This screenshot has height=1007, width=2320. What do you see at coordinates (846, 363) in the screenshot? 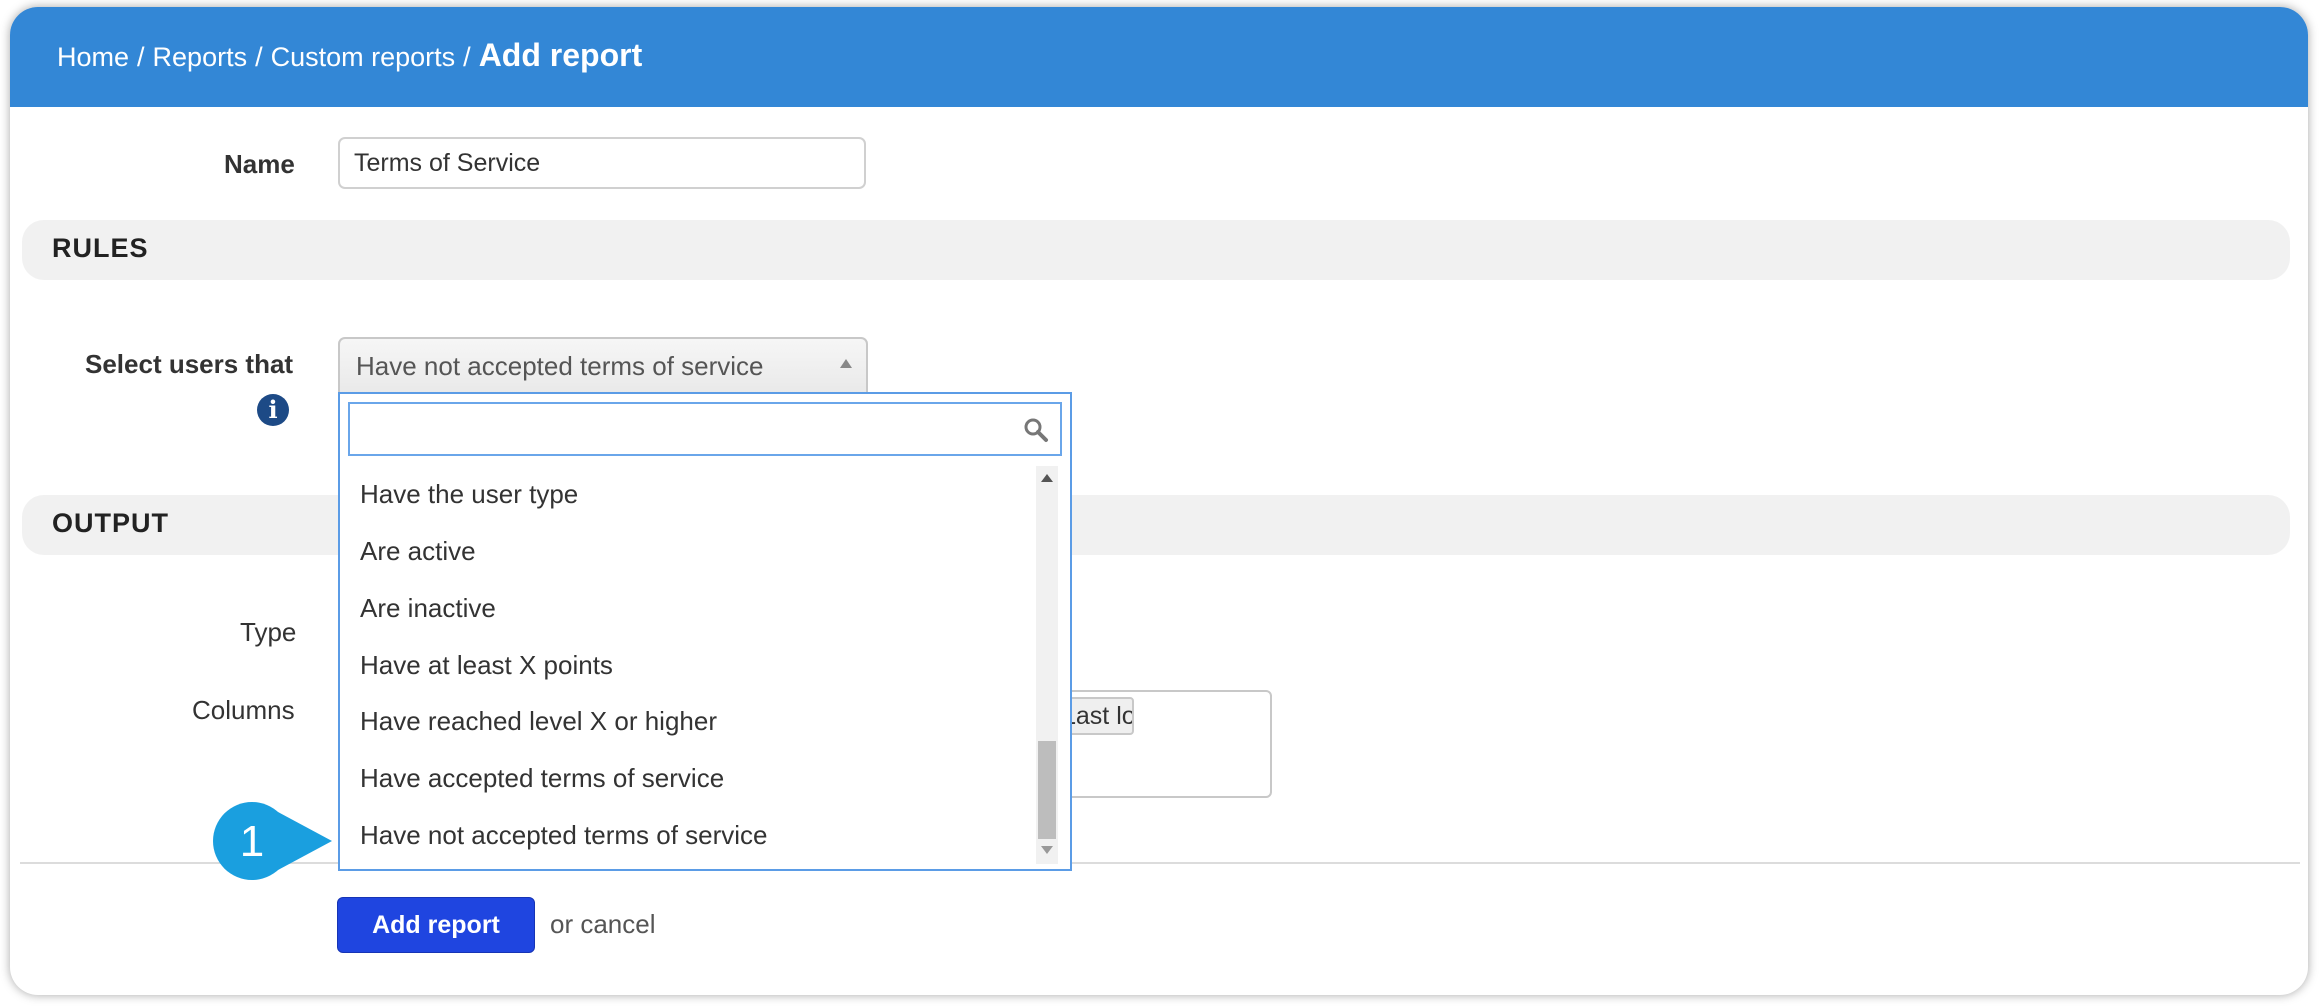
I see `chevron-up-icon` at bounding box center [846, 363].